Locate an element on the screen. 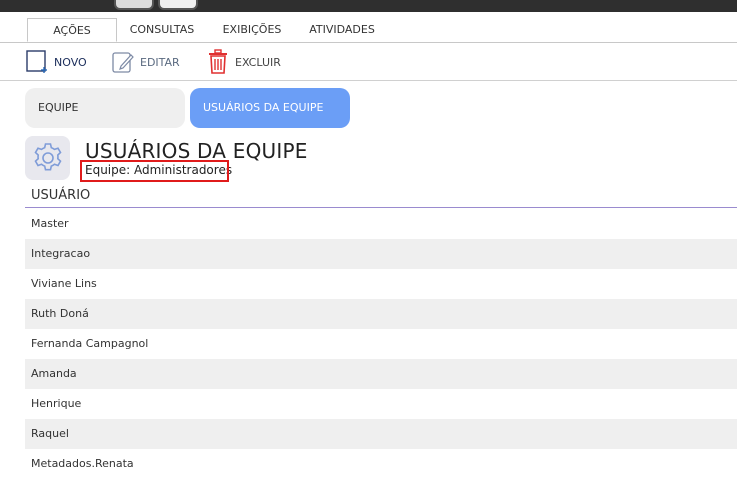 The image size is (737, 479). table-row: Master is located at coordinates (381, 224).